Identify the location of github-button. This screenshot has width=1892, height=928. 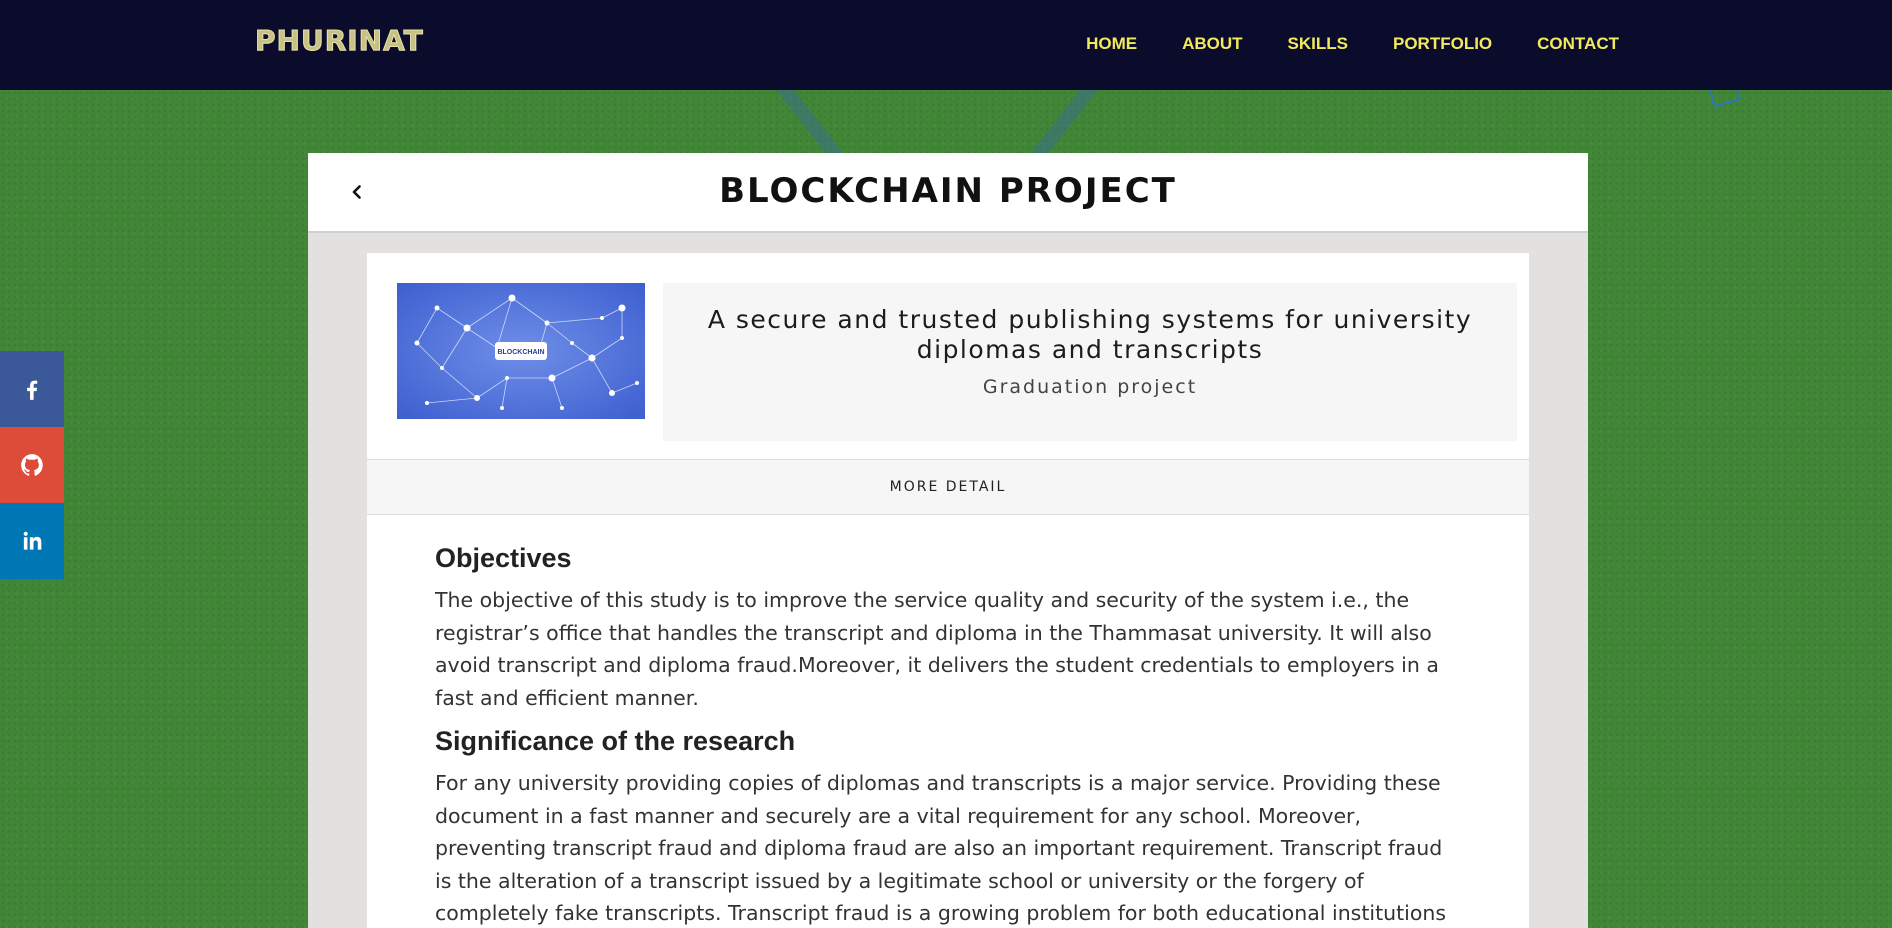
(32, 465).